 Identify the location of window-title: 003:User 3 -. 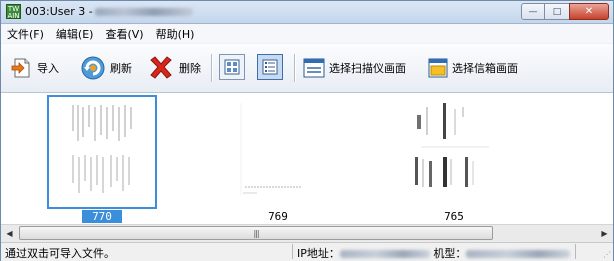
(109, 11).